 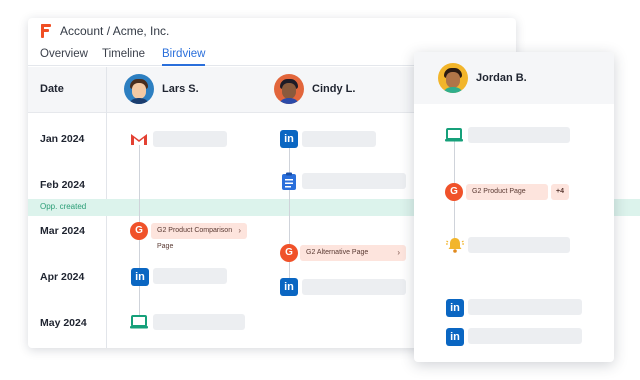 What do you see at coordinates (62, 185) in the screenshot?
I see `date-label: Feb 2024` at bounding box center [62, 185].